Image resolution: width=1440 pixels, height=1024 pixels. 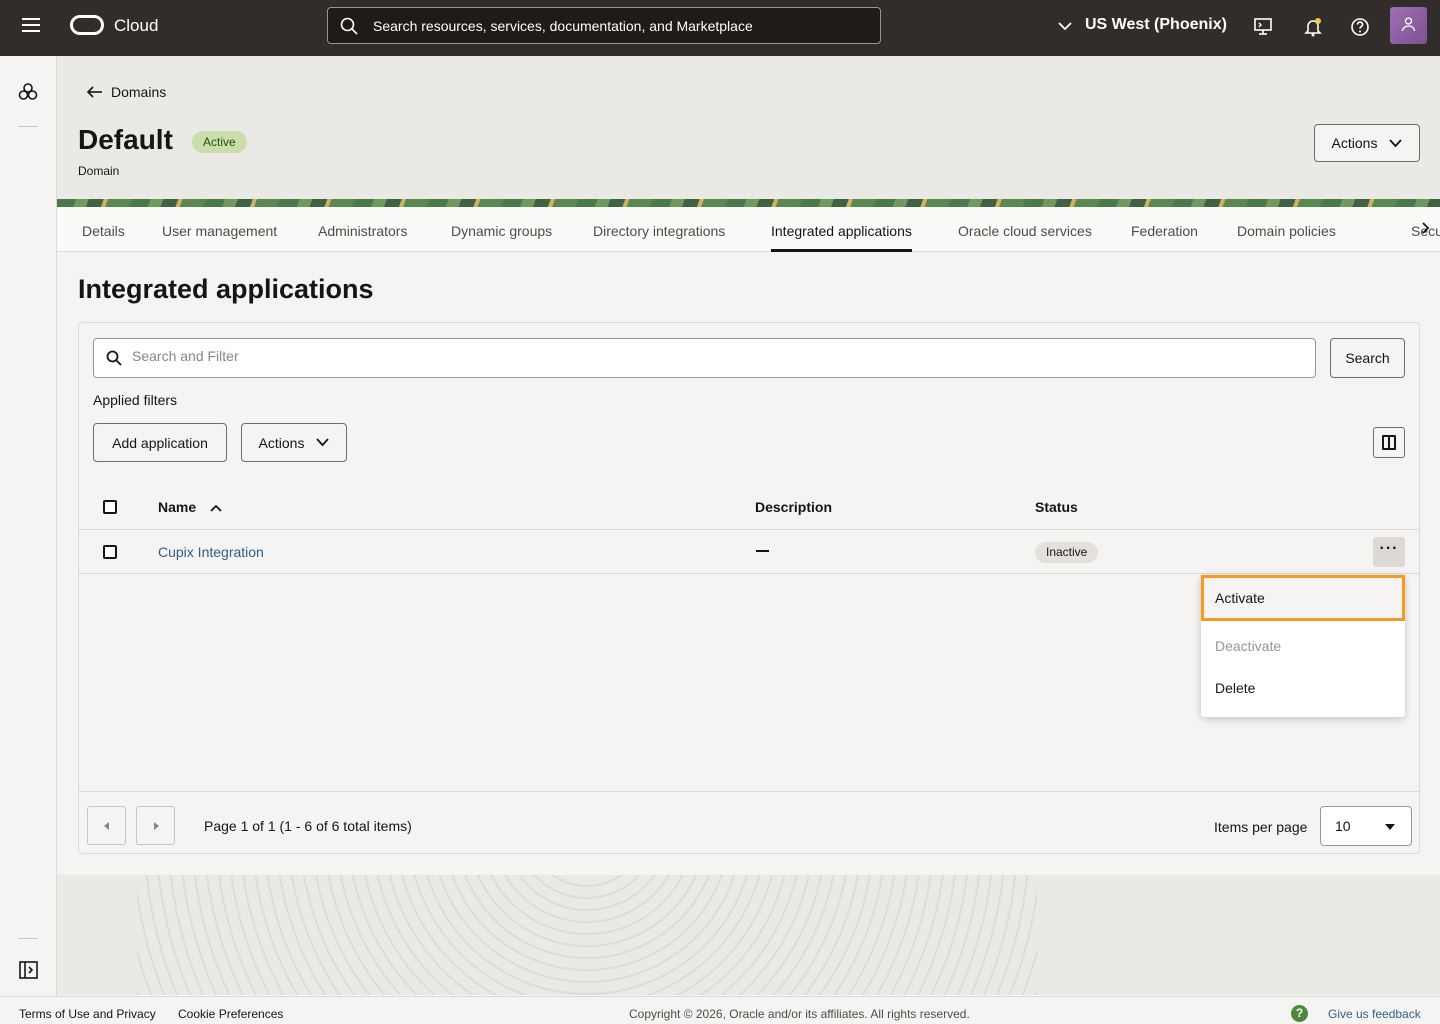 I want to click on empty-description-dash, so click(x=762, y=551).